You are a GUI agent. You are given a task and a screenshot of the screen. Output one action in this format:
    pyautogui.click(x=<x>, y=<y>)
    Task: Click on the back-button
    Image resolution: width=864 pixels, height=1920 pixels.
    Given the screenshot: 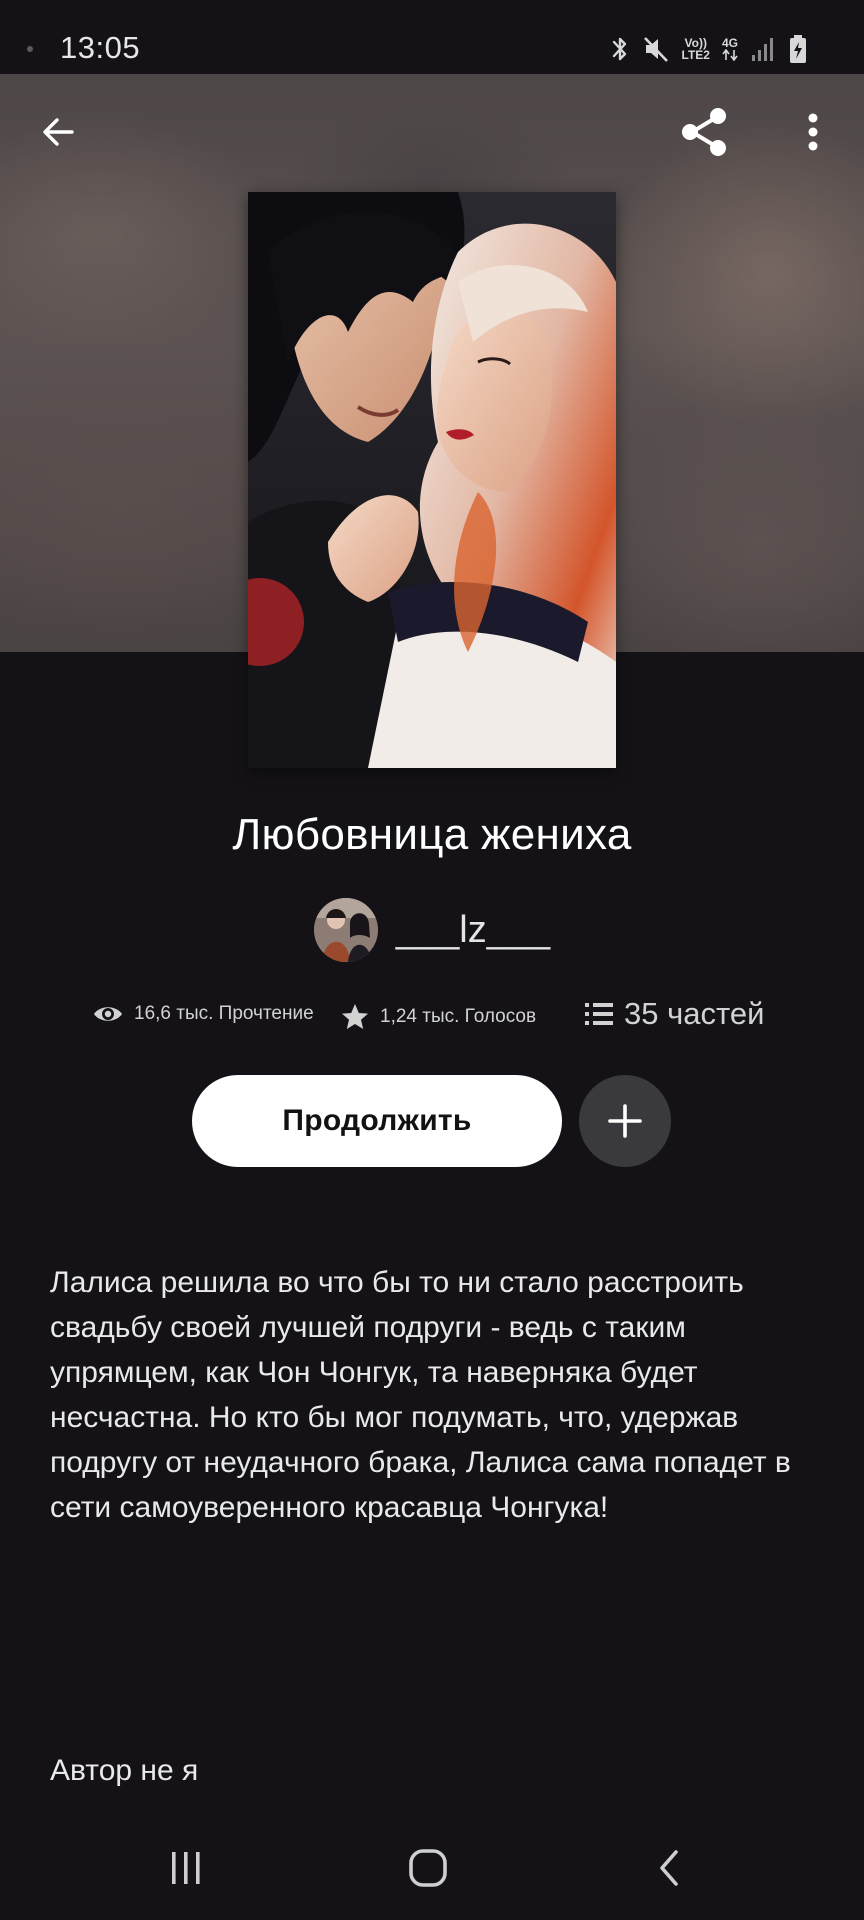 What is the action you would take?
    pyautogui.click(x=58, y=132)
    